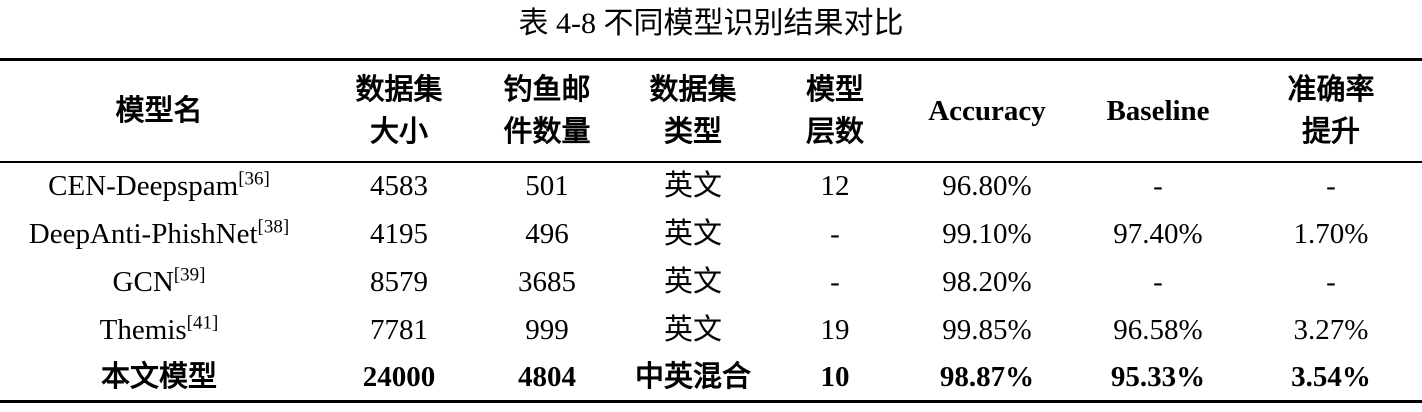 Image resolution: width=1422 pixels, height=412 pixels. I want to click on cell-accuracy: 99.10%, so click(987, 233).